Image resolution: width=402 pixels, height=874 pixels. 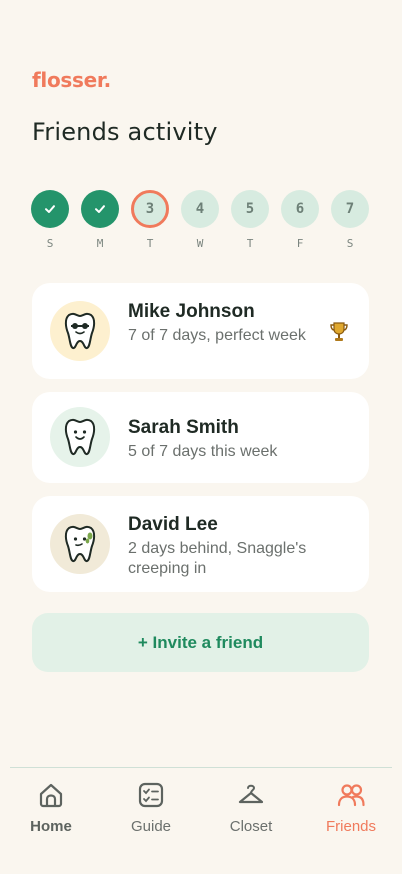 What do you see at coordinates (200, 642) in the screenshot?
I see `invite-friend-button: + Invite a friend` at bounding box center [200, 642].